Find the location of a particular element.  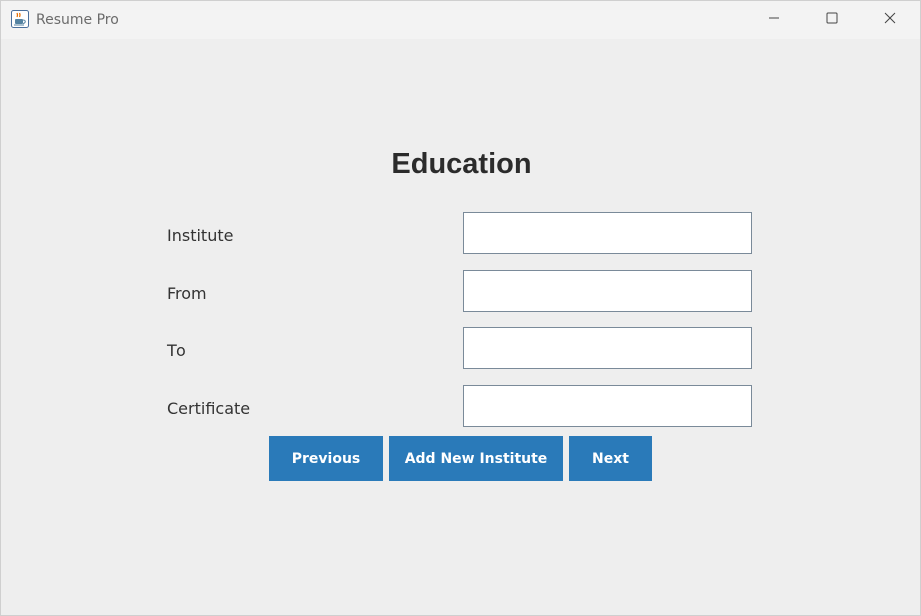

previous-button: Previous is located at coordinates (326, 458).